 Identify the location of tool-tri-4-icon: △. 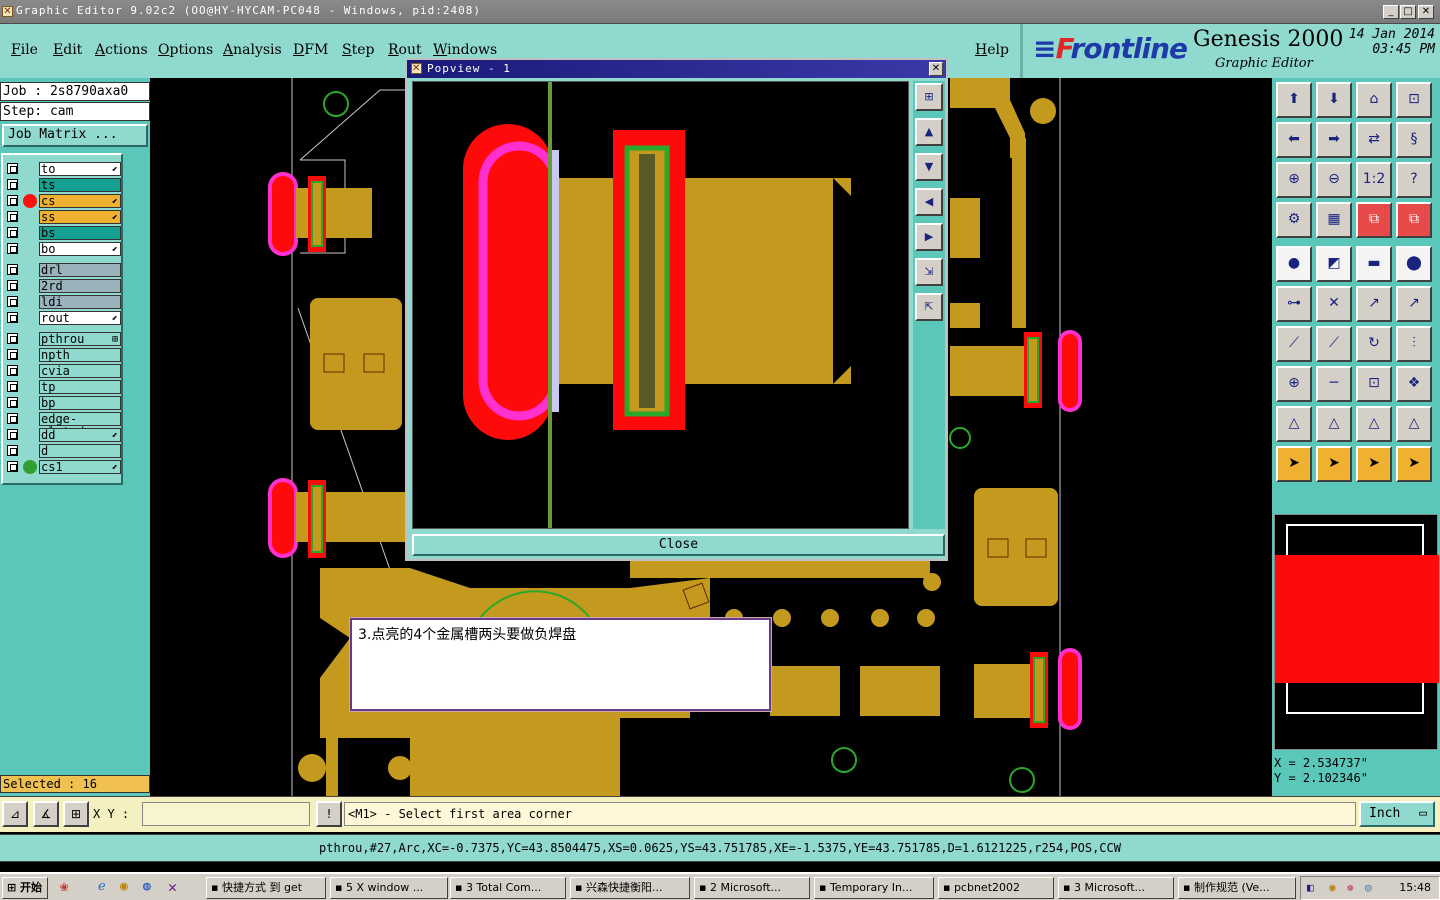
(1414, 424).